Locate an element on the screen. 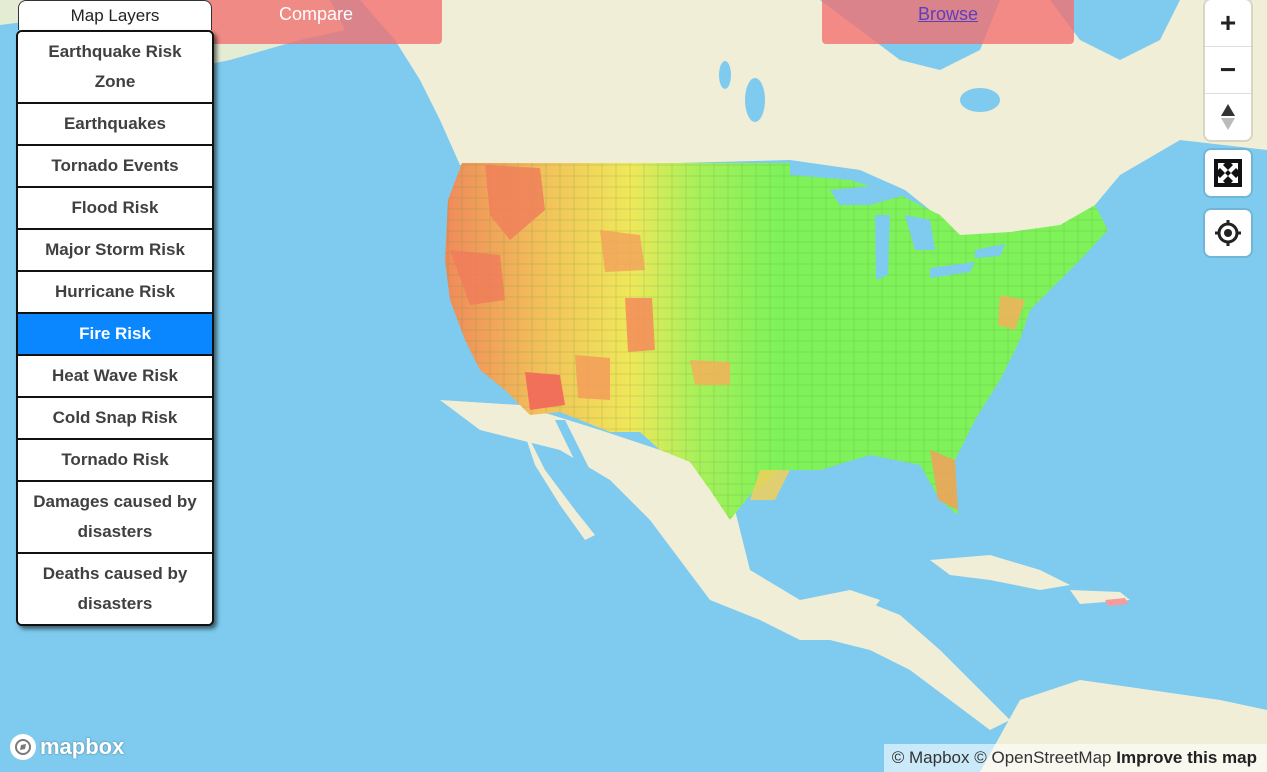 The height and width of the screenshot is (772, 1267). layer-tornado-events: Tornado Events is located at coordinates (115, 167).